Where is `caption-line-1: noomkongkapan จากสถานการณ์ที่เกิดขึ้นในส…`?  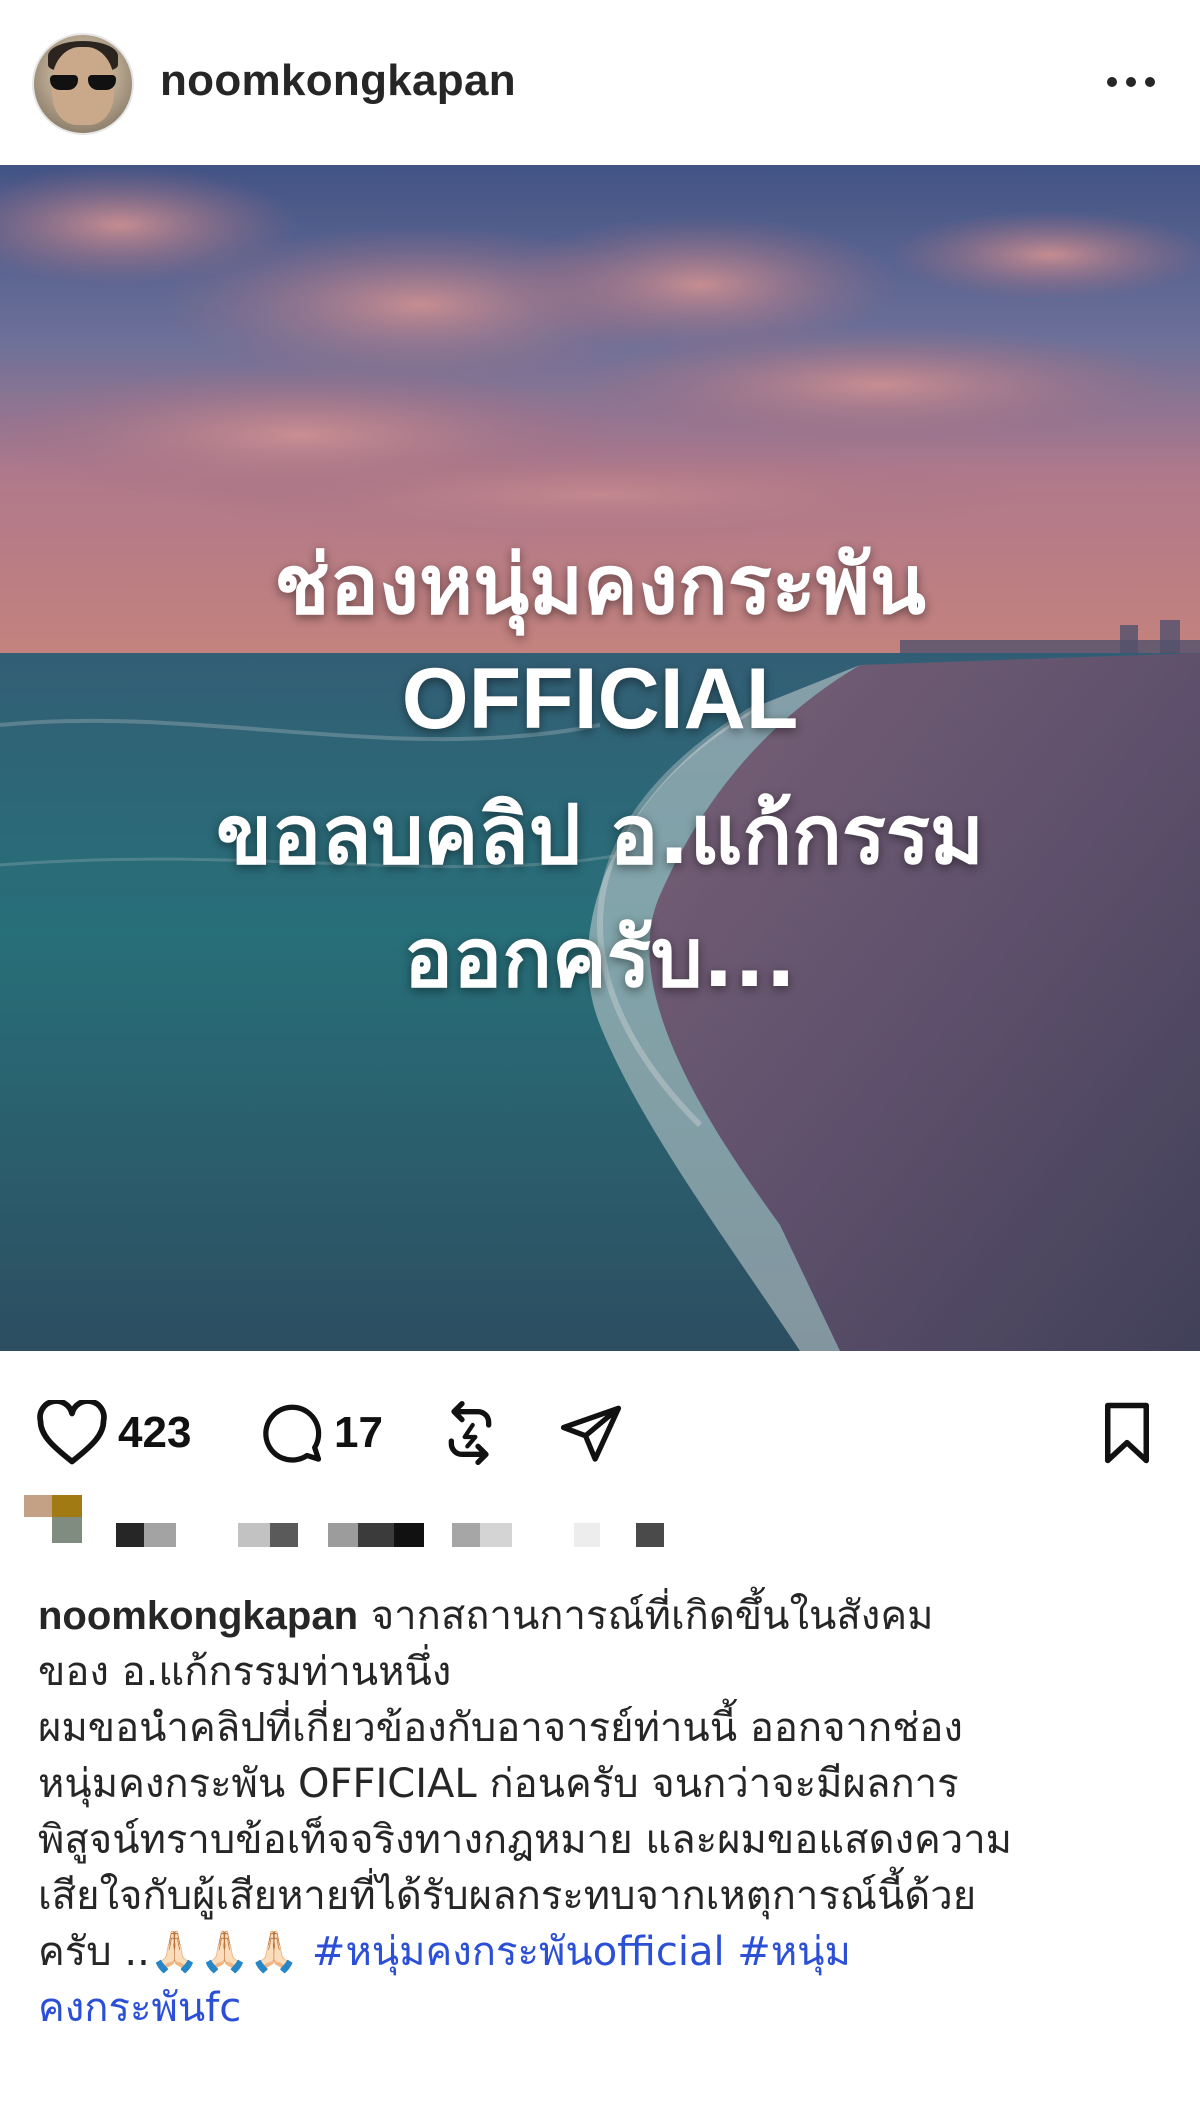
caption-line-1: noomkongkapan จากสถานการณ์ที่เกิดขึ้นในส… is located at coordinates (603, 1616).